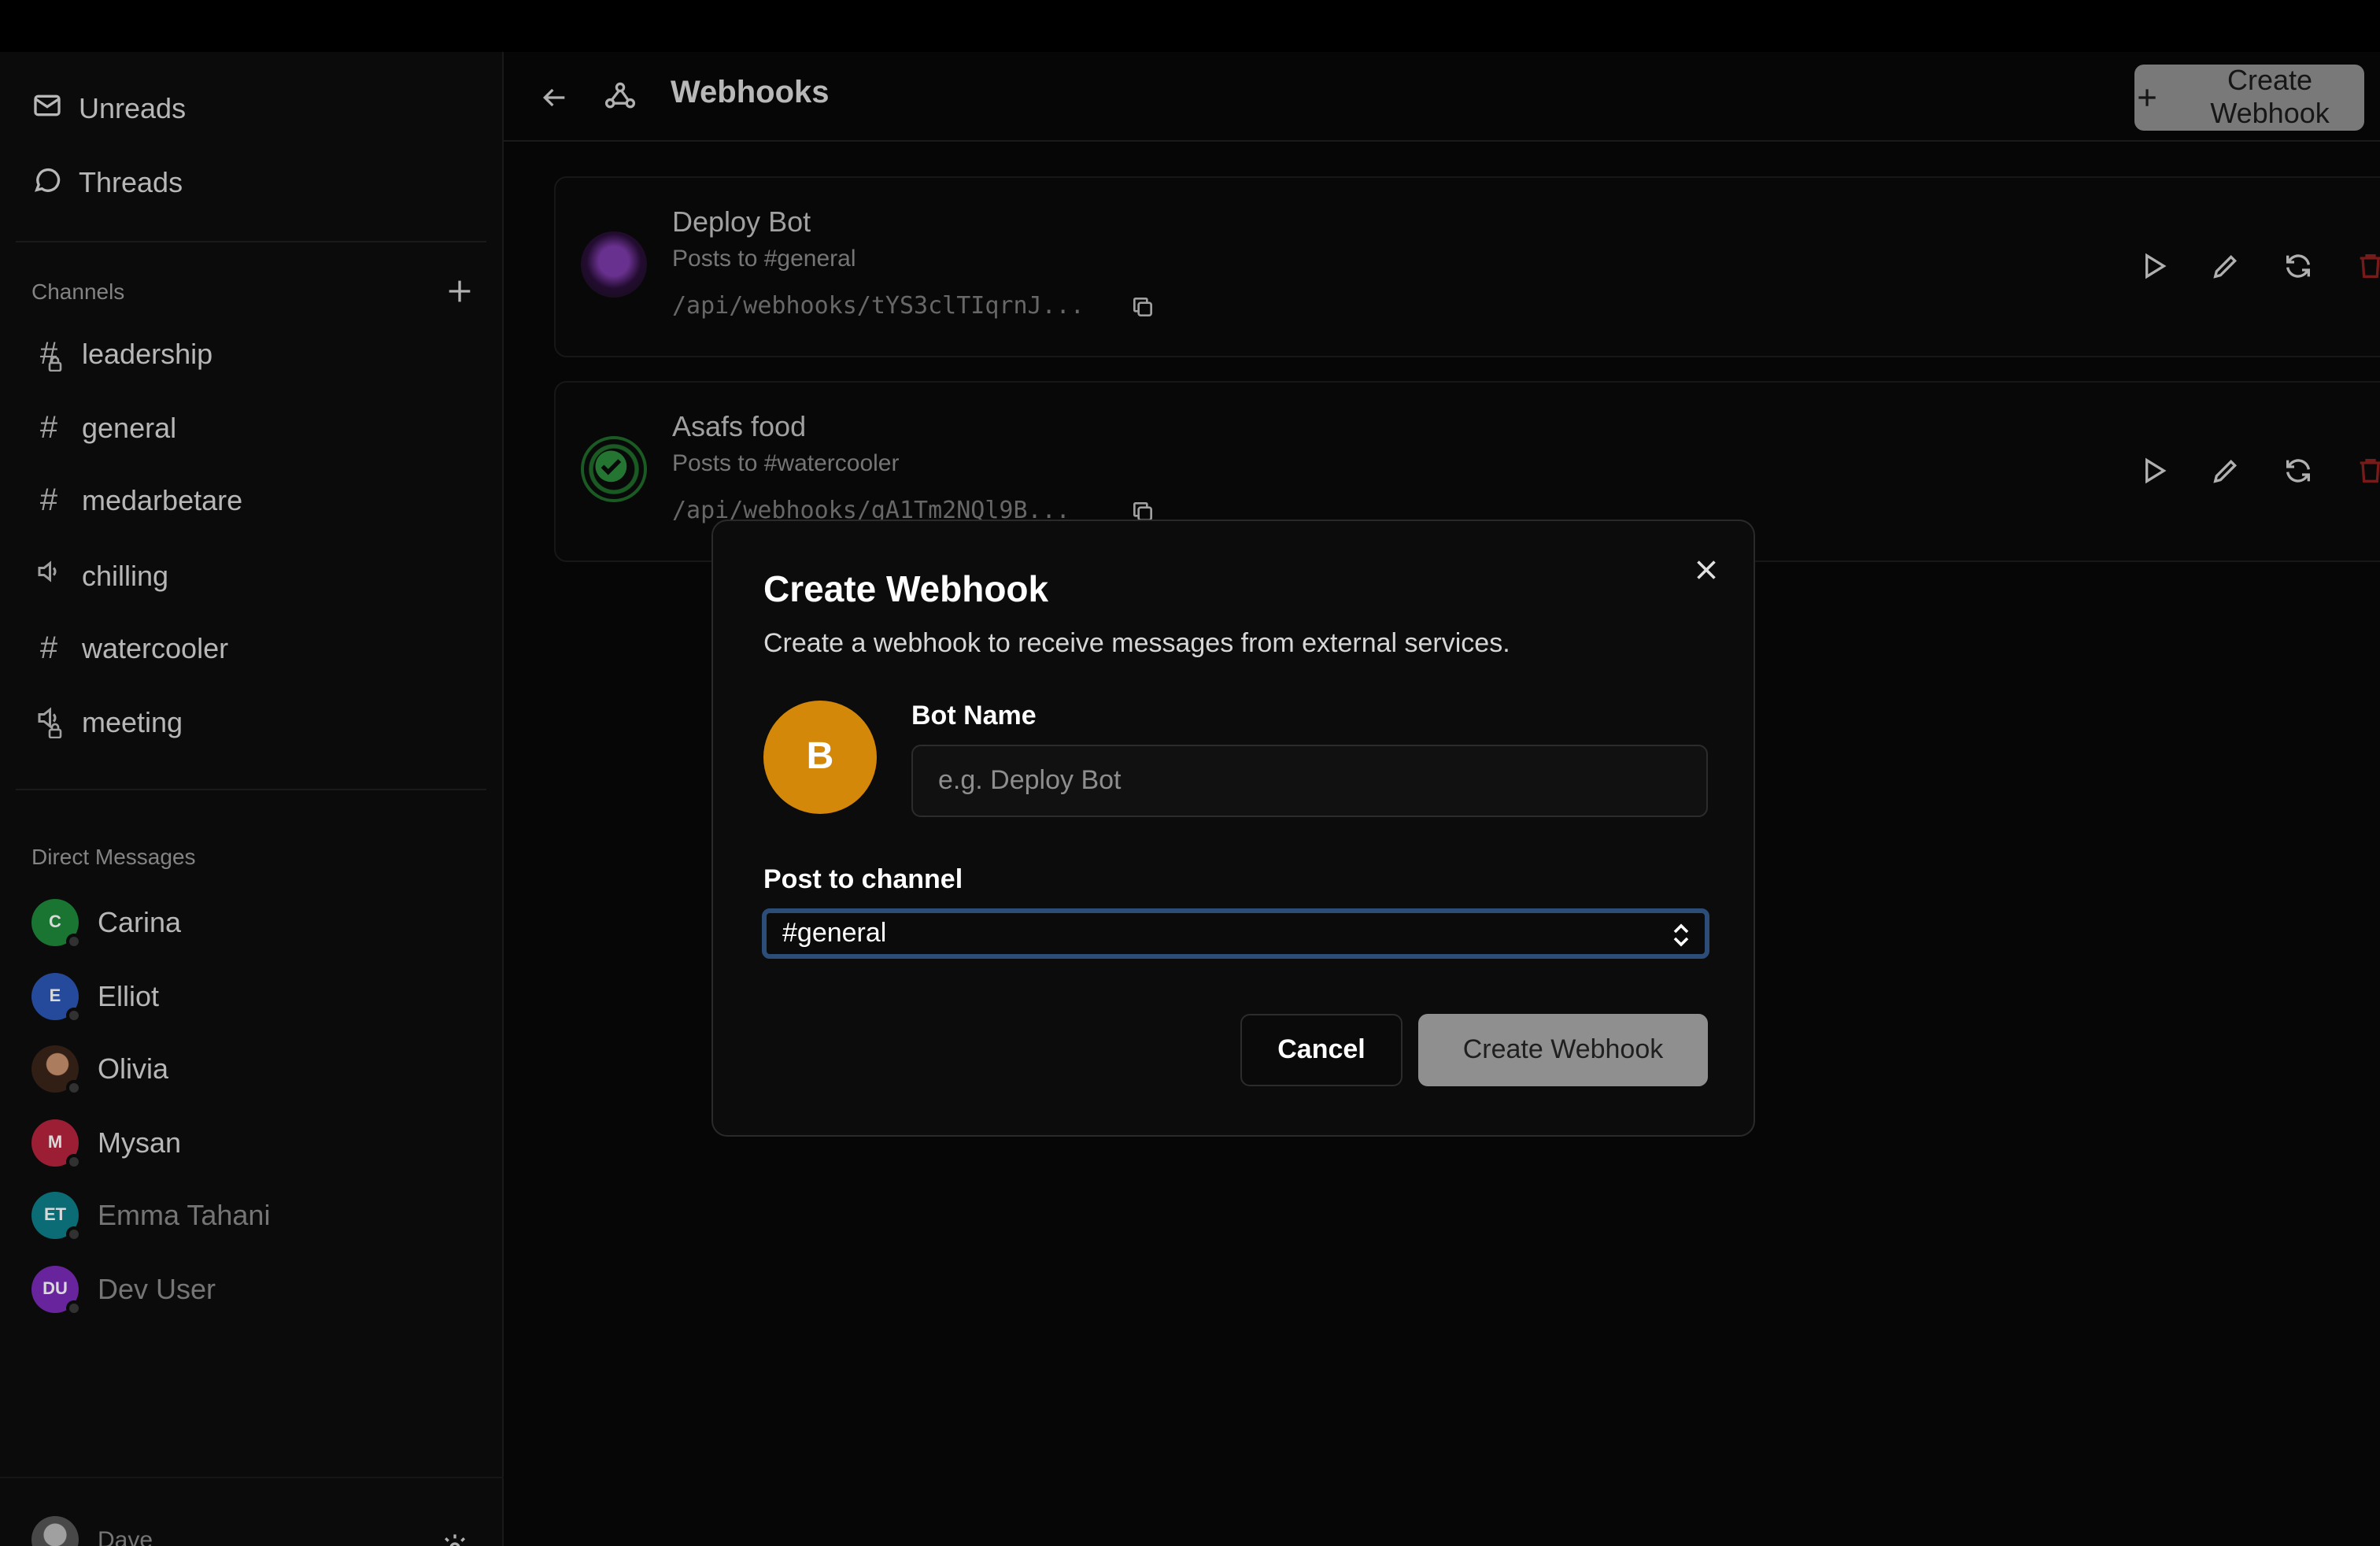  What do you see at coordinates (1706, 570) in the screenshot?
I see `close-icon` at bounding box center [1706, 570].